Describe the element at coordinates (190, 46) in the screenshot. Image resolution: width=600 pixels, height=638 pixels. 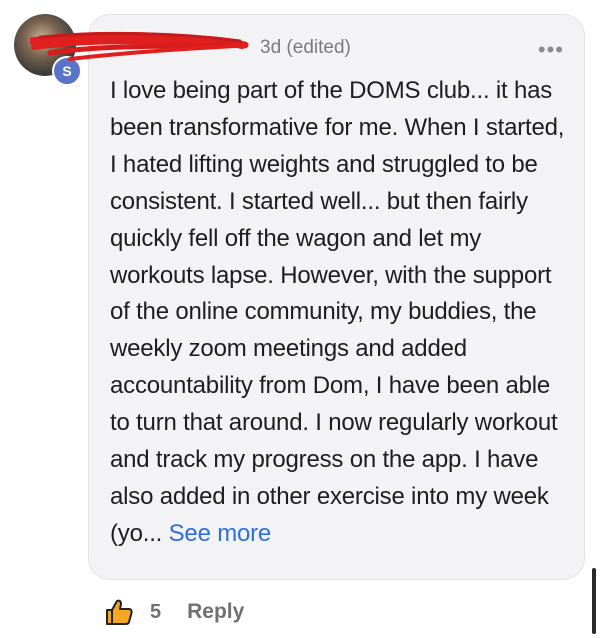
I see `comment-header: 3d (edited)` at that location.